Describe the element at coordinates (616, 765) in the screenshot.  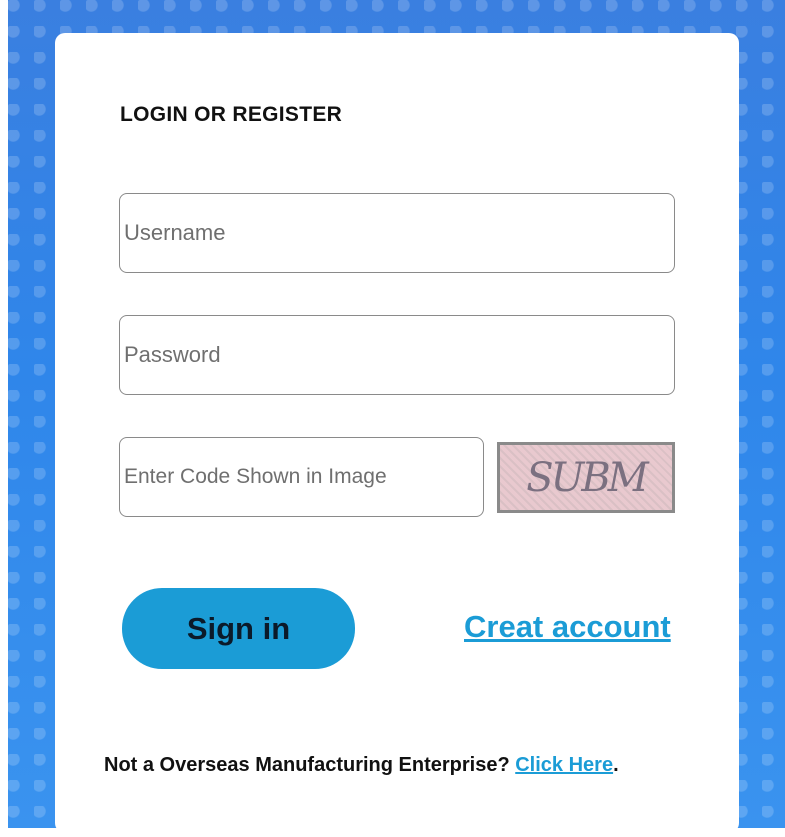
I see `footer-period: .` at that location.